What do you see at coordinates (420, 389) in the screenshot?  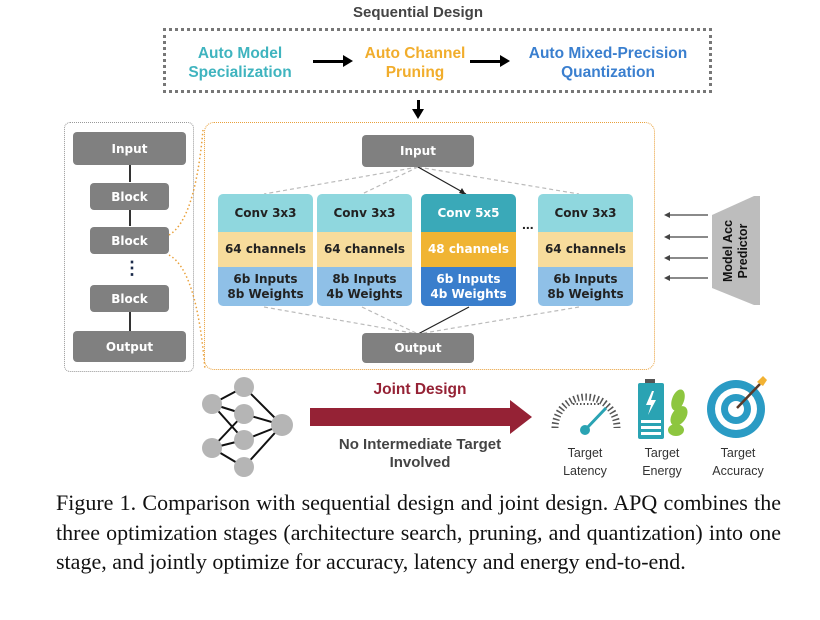 I see `joint-design-title: Joint Design` at bounding box center [420, 389].